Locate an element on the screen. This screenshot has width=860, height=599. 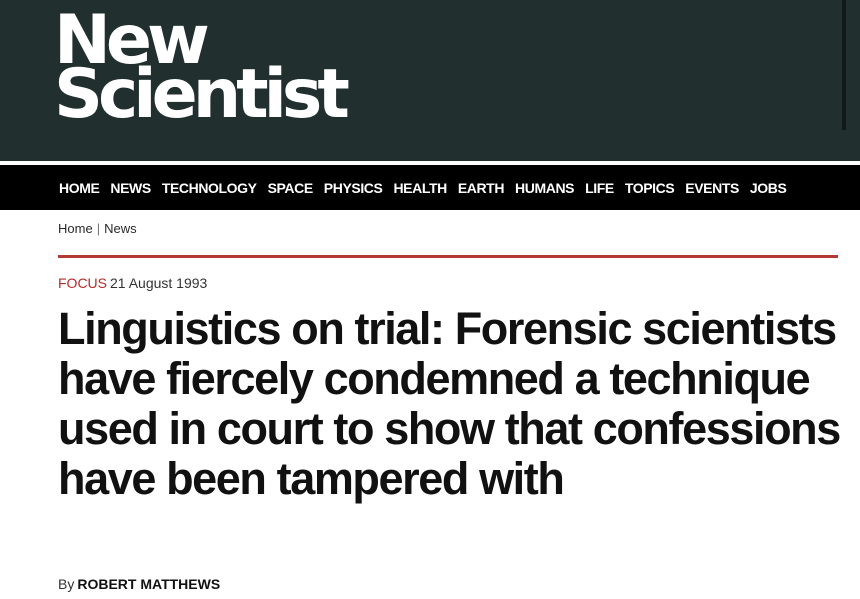
nav-item-jobs: JOBS is located at coordinates (768, 188).